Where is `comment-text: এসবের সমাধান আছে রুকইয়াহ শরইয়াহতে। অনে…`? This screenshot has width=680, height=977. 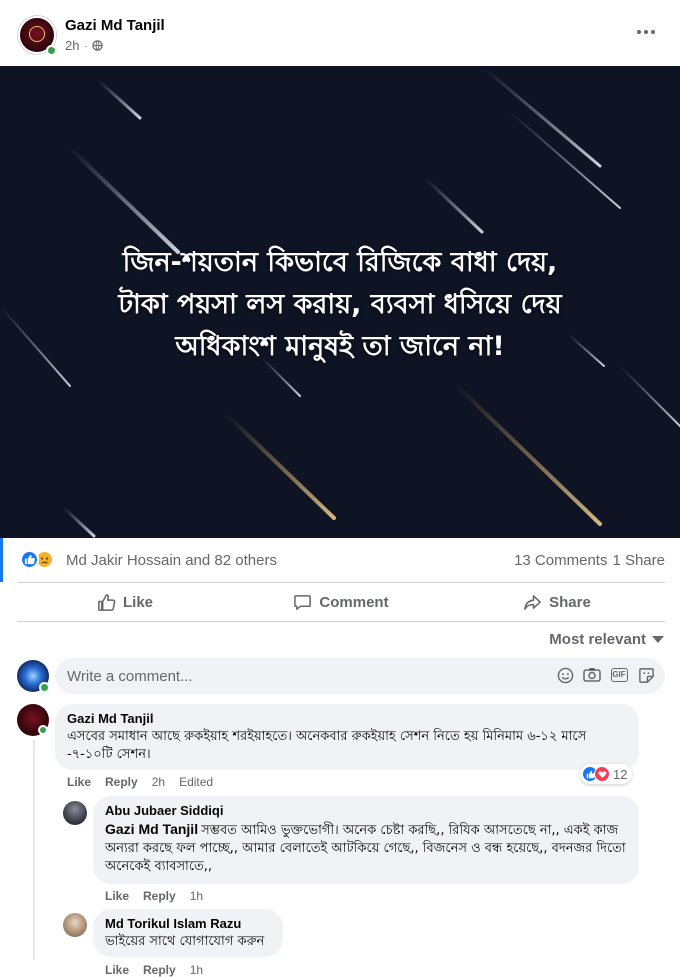
comment-text: এসবের সমাধান আছে রুকইয়াহ শরইয়াহতে। অনে… is located at coordinates (327, 745).